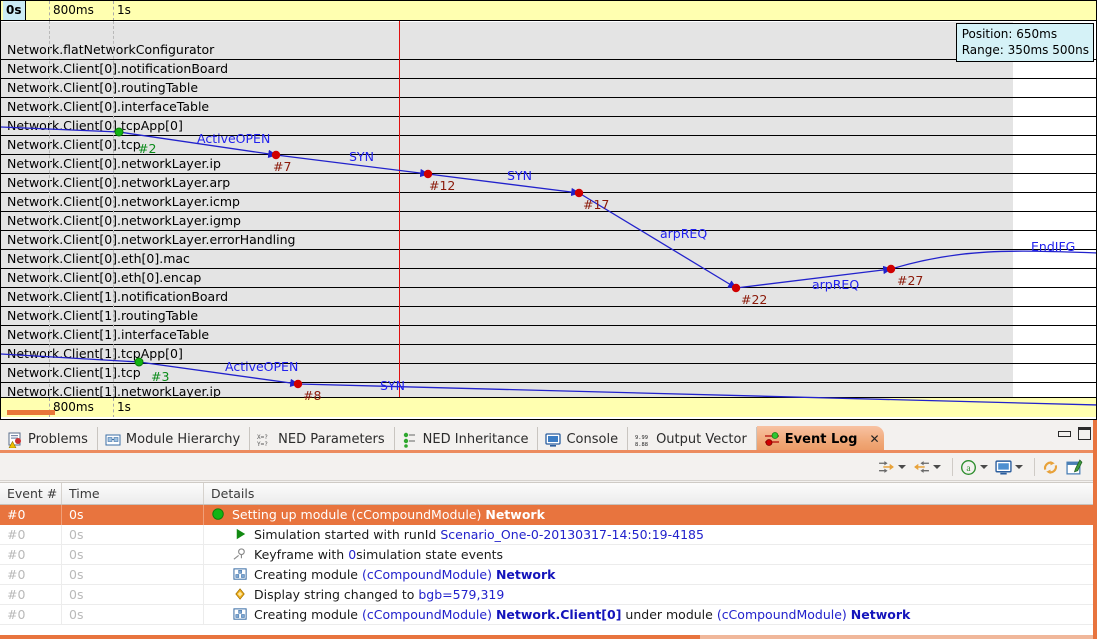 This screenshot has width=1097, height=639. Describe the element at coordinates (418, 514) in the screenshot. I see `details-fragment: (cCompoundModule)` at that location.